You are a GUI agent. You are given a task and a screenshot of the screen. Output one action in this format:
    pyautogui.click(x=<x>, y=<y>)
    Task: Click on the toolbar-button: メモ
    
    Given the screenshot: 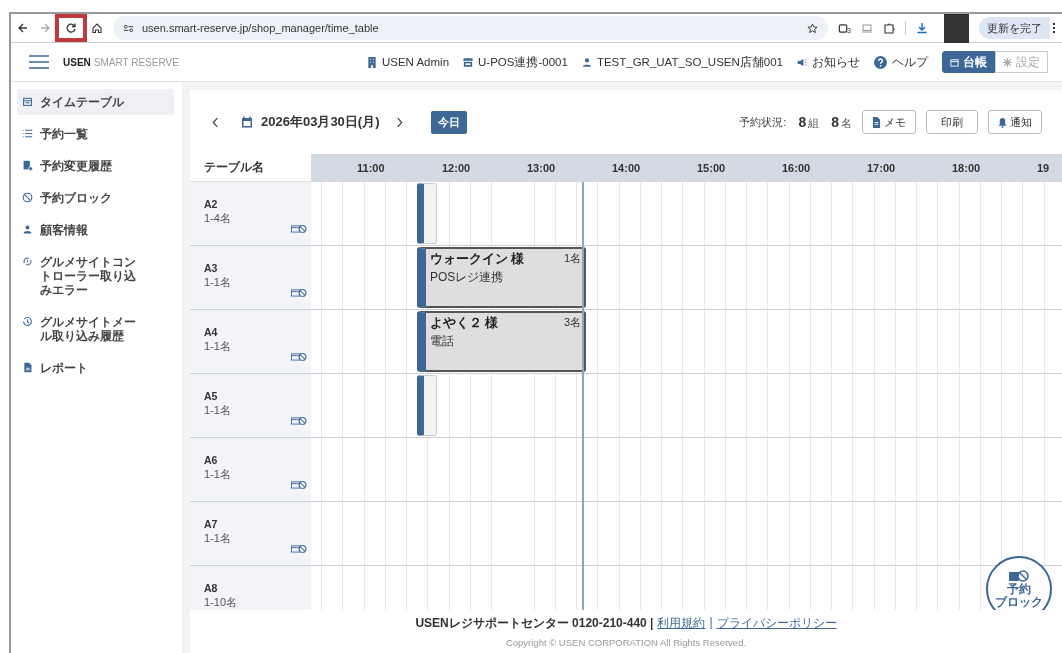 What is the action you would take?
    pyautogui.click(x=889, y=122)
    